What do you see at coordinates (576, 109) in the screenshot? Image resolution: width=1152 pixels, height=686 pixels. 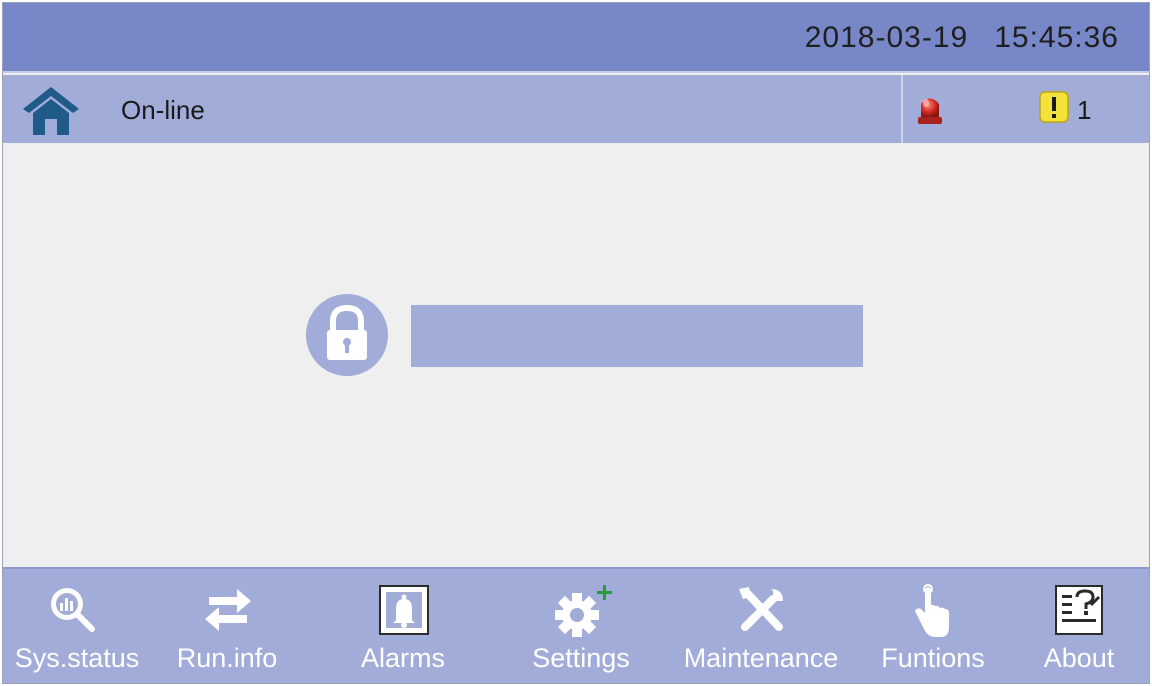 I see `status-bar: On-line 1` at bounding box center [576, 109].